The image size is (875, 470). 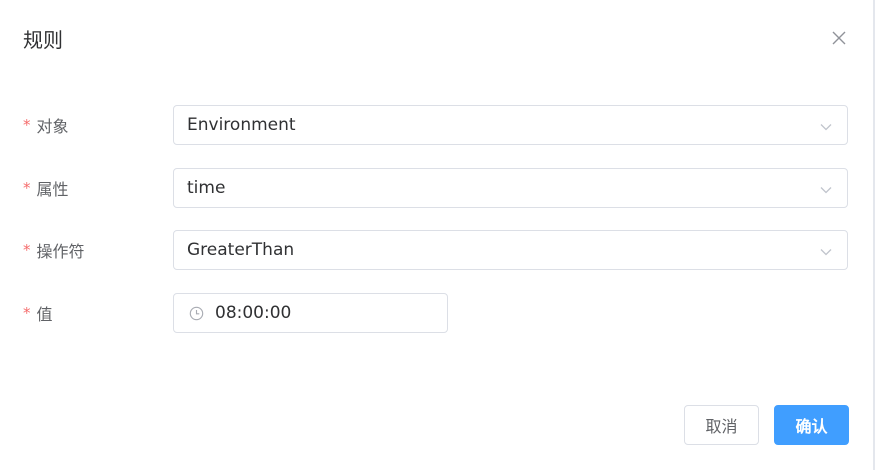 I want to click on object-select: Environment, so click(x=510, y=125).